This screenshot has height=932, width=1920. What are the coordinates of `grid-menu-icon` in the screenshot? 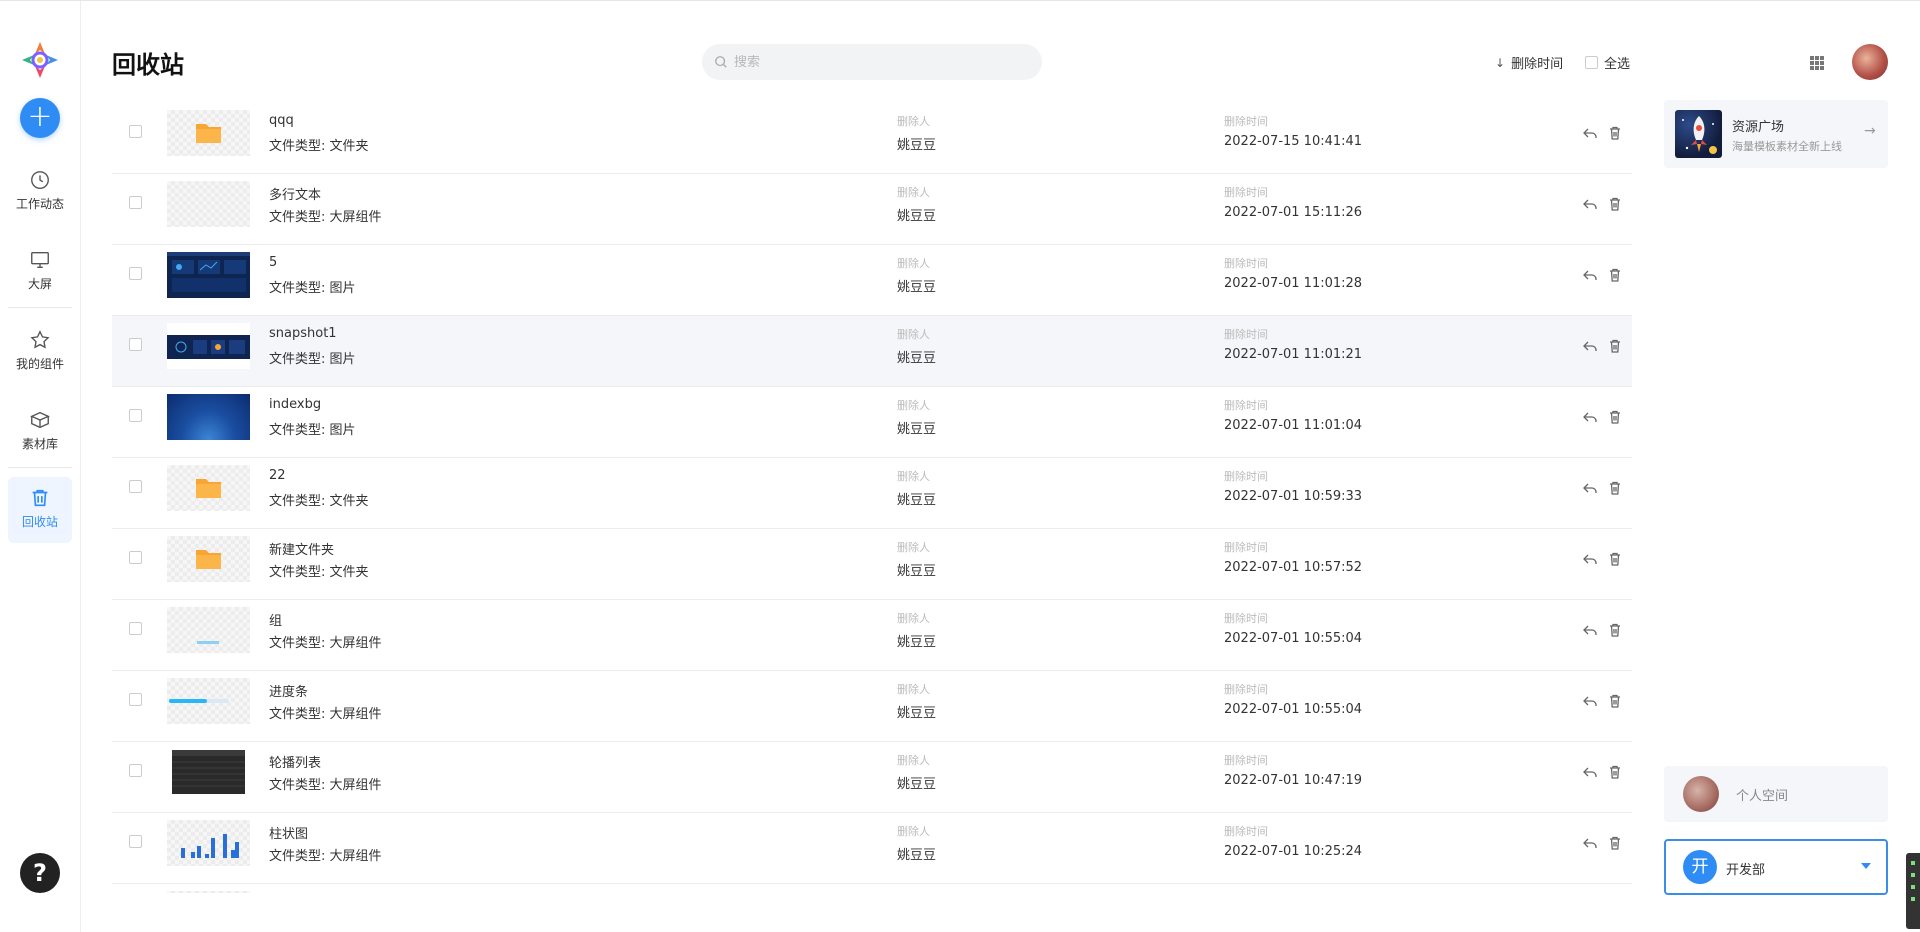 It's located at (1817, 62).